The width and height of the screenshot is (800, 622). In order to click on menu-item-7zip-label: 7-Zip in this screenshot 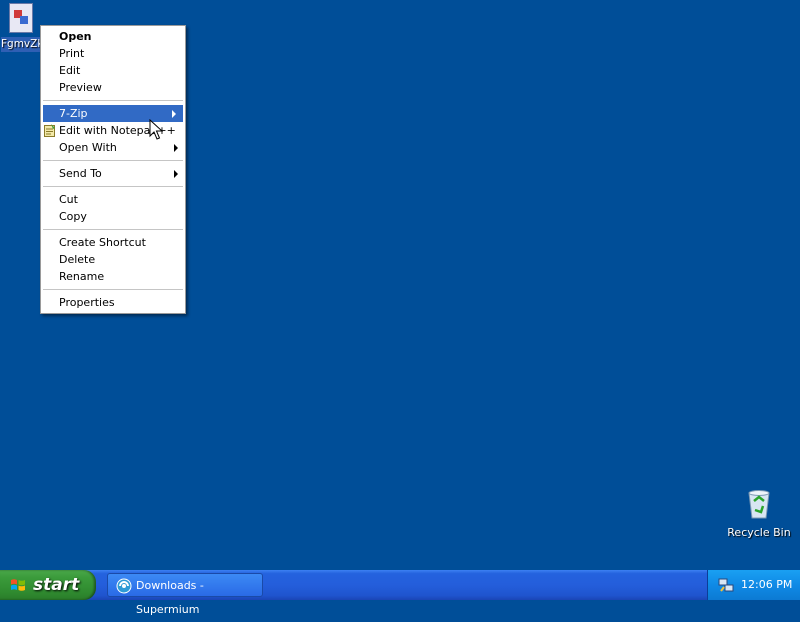, I will do `click(73, 113)`.